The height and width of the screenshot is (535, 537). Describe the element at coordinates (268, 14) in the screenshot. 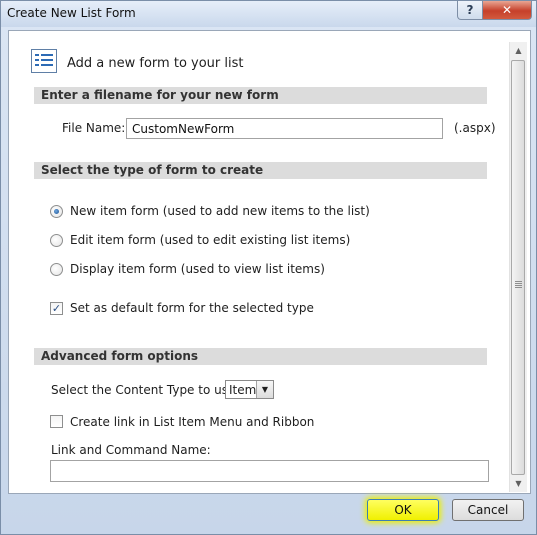

I see `title-bar: Create New List Form ? ✕` at that location.